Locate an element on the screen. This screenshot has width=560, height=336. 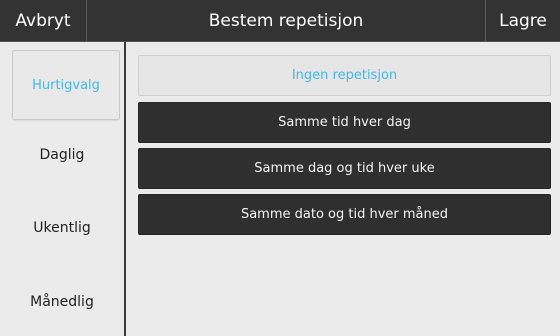
option-same-day-weekly: Samme dag og tid hver uke is located at coordinates (344, 168).